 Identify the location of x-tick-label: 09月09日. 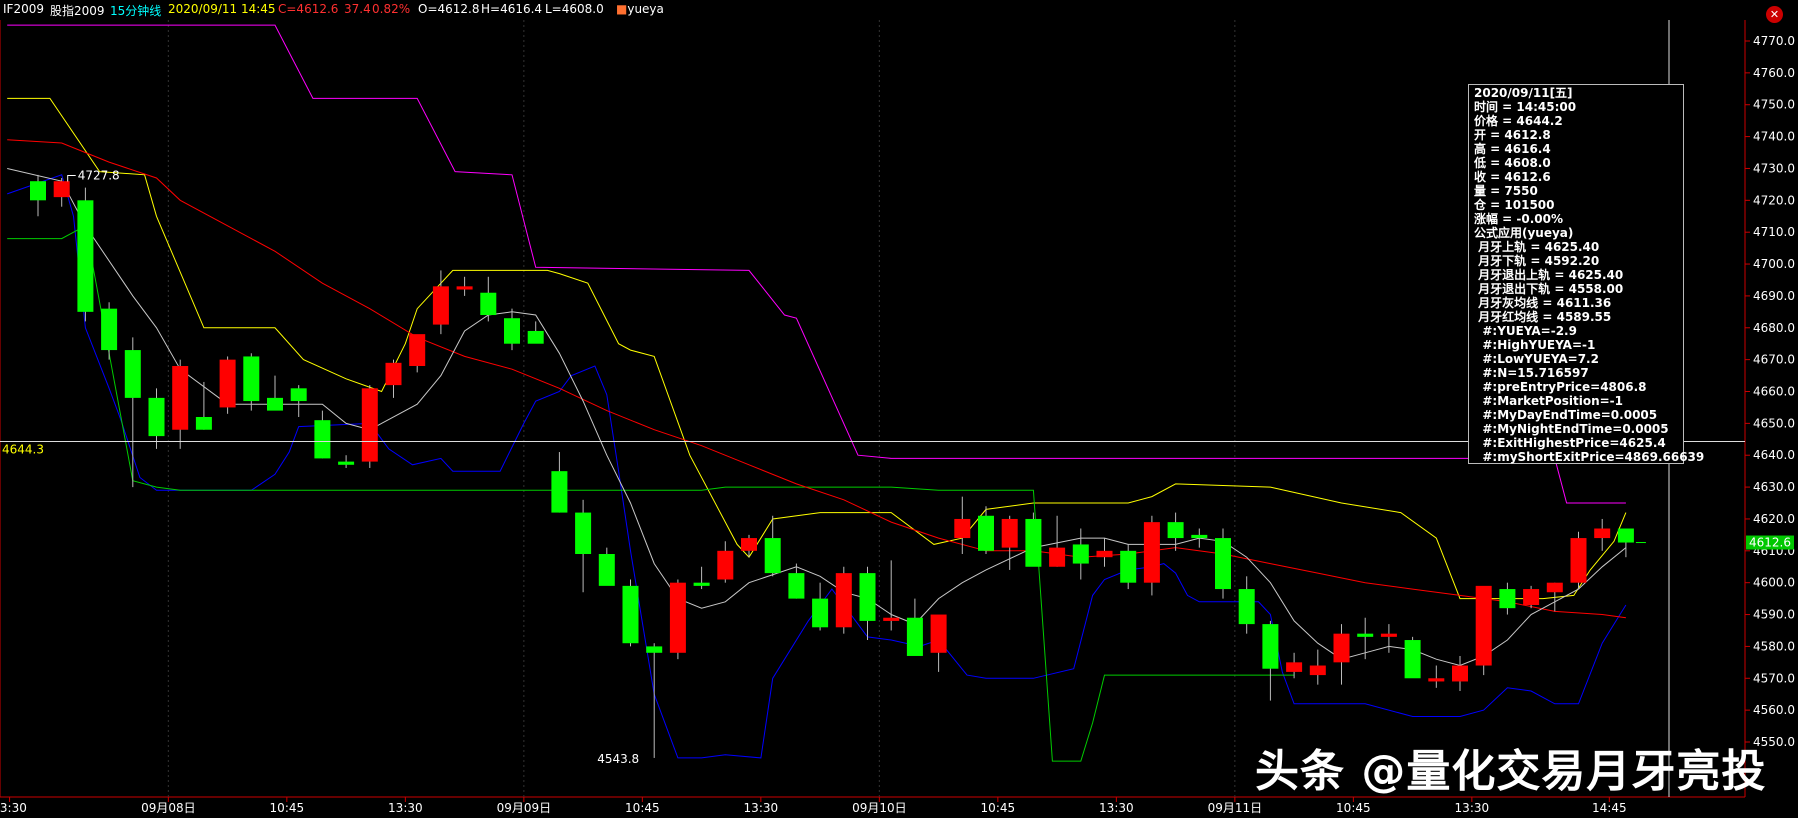
(524, 808).